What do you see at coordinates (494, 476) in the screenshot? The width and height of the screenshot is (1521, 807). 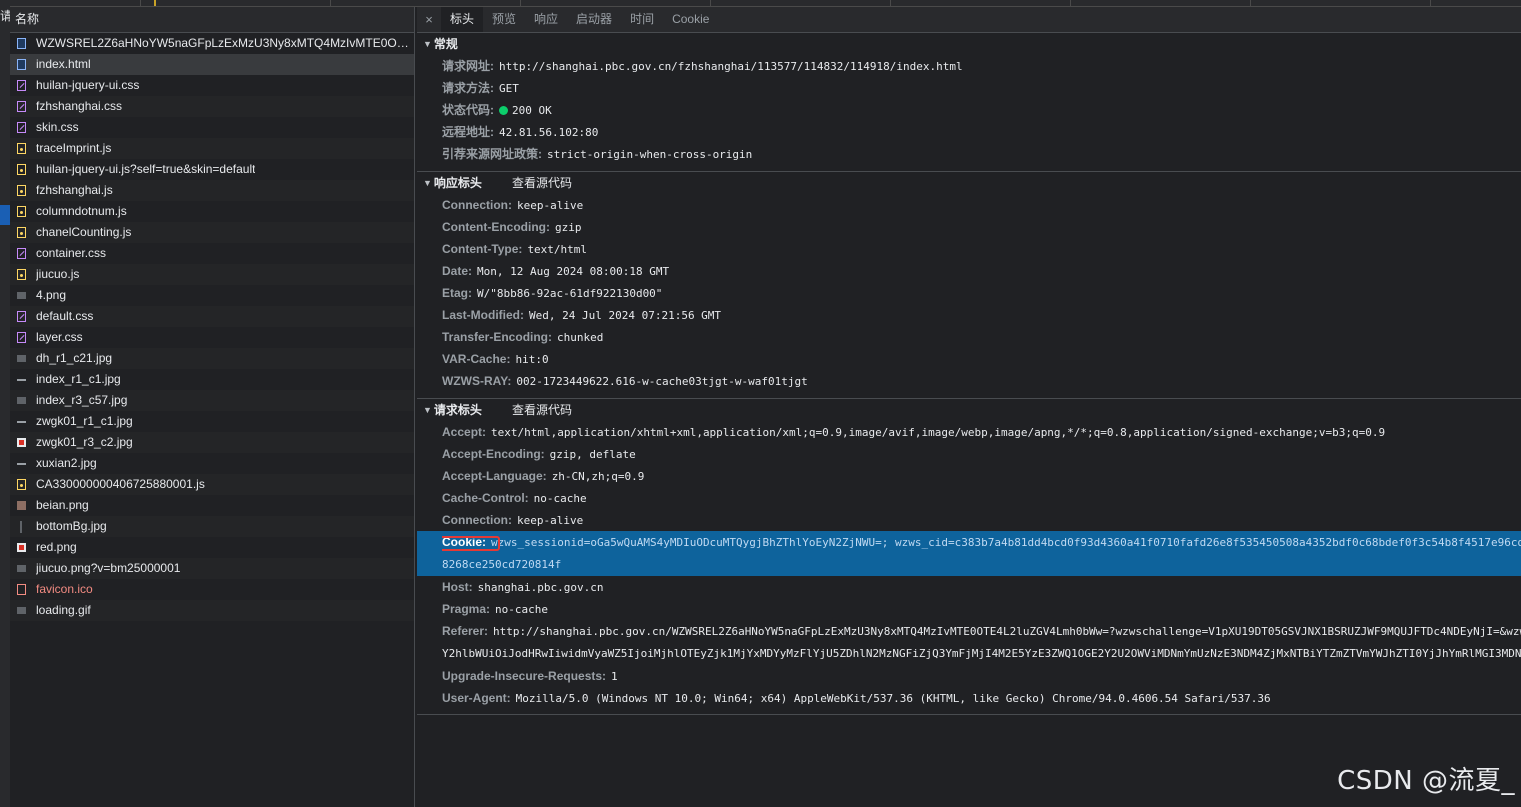 I see `header-key: Accept-Language:` at bounding box center [494, 476].